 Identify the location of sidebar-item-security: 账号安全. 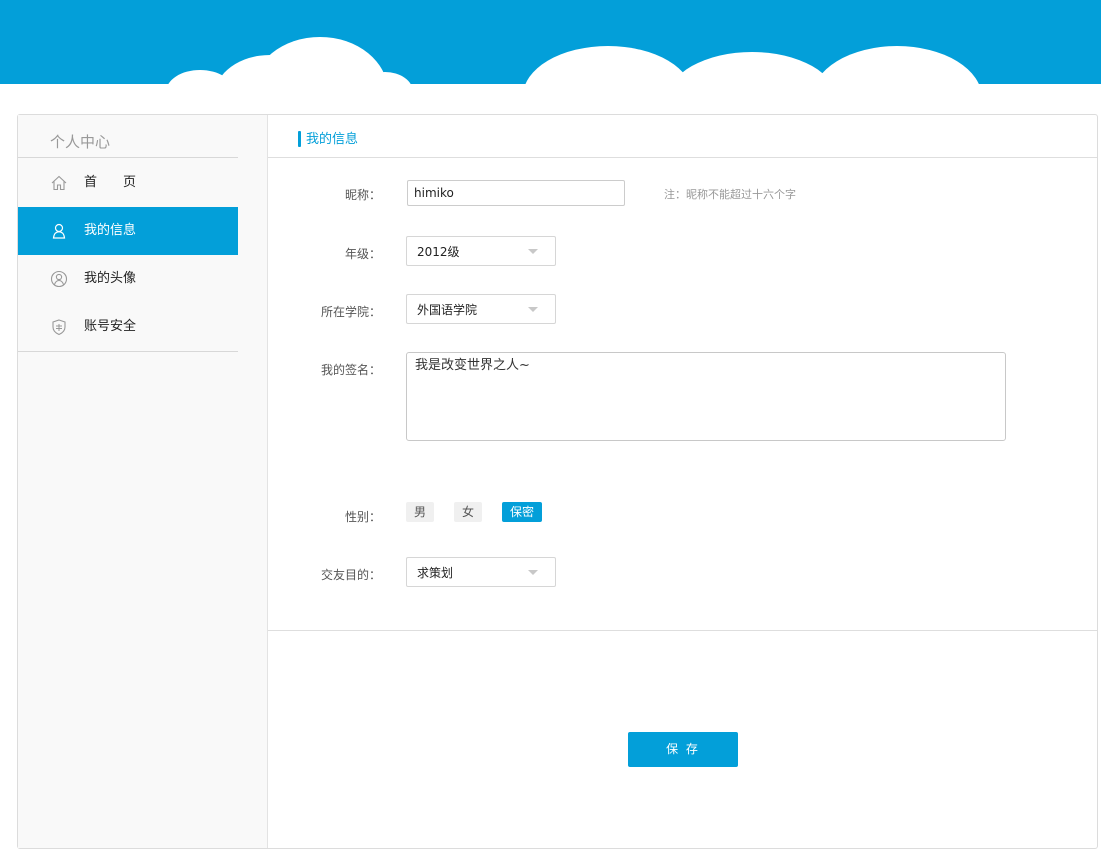
(128, 327).